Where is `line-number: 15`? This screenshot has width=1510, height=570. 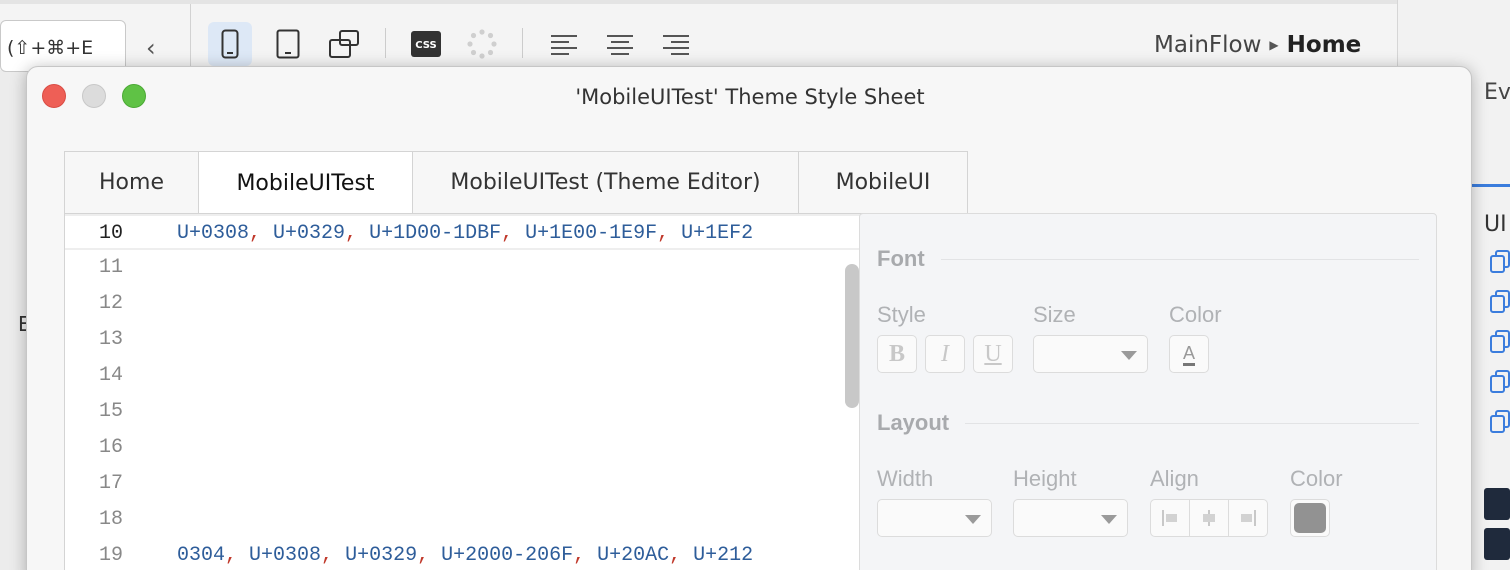 line-number: 15 is located at coordinates (110, 411).